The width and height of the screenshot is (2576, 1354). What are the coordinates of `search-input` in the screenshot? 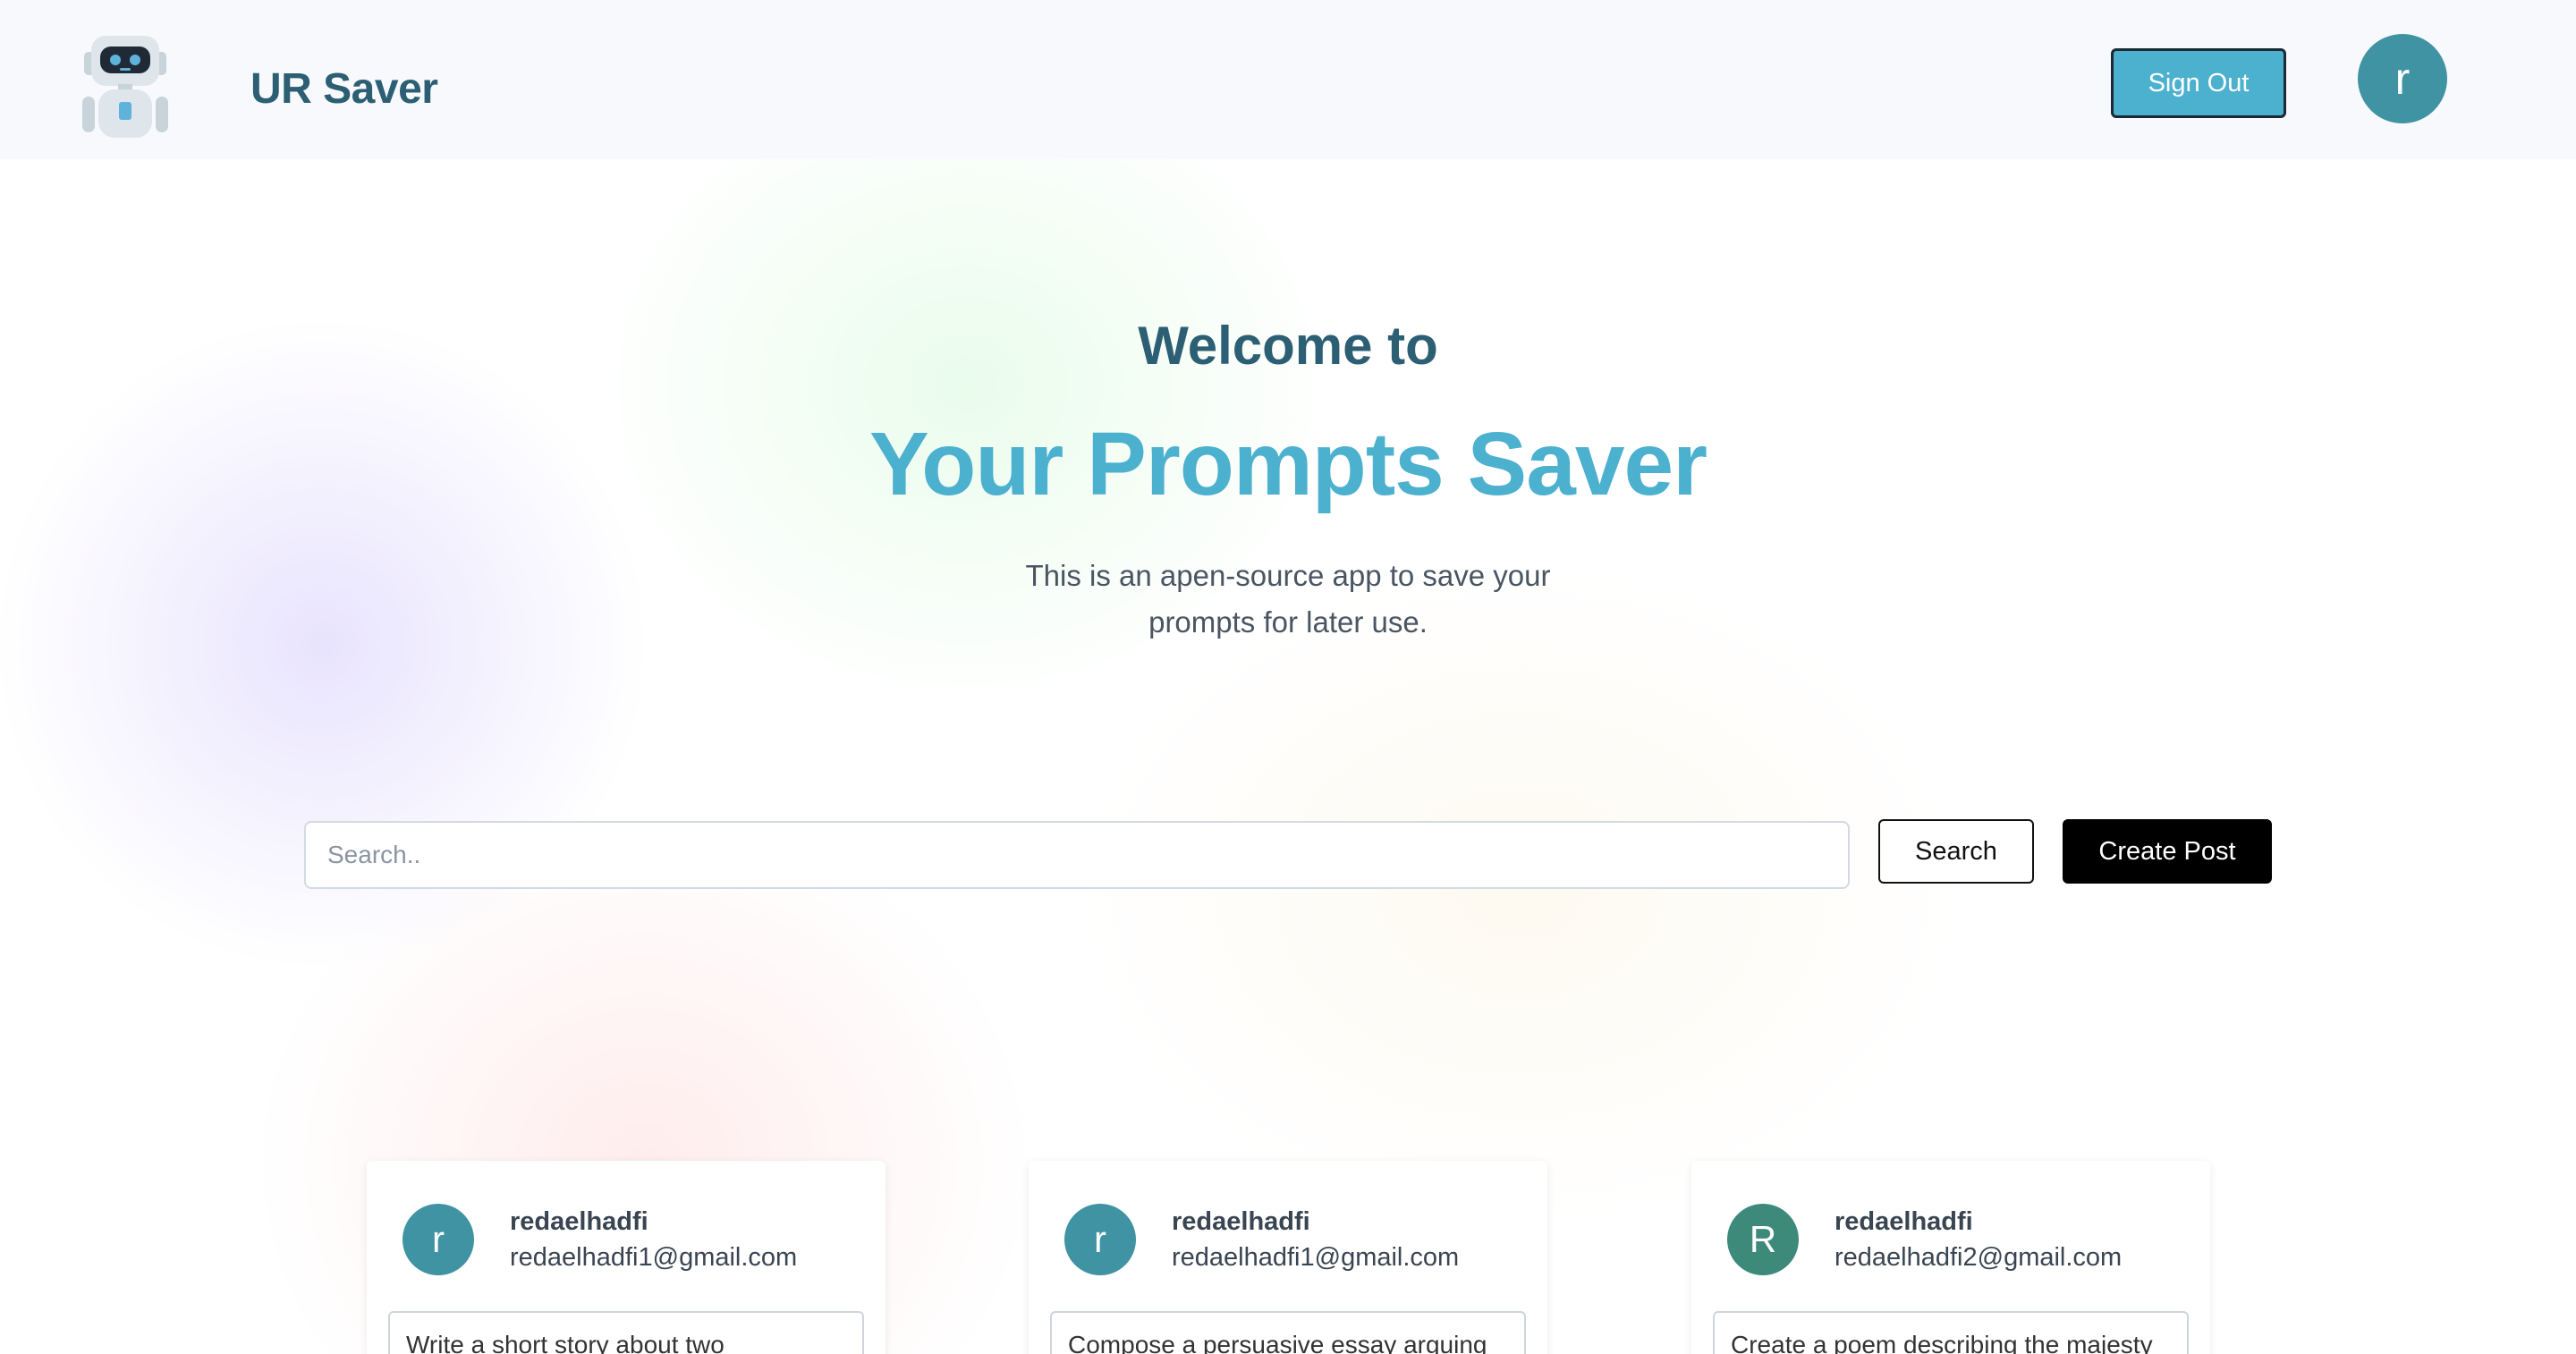 It's located at (1077, 855).